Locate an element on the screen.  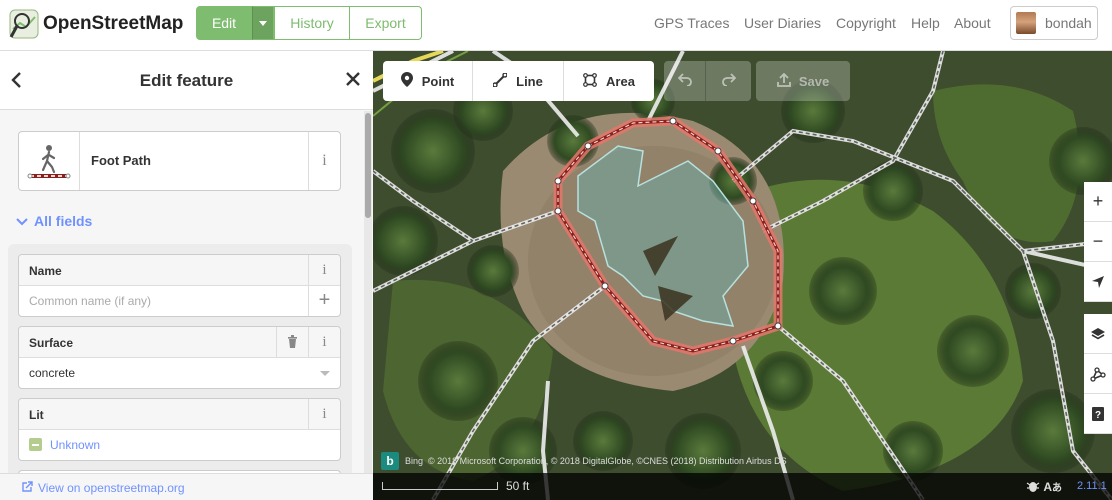
add-point-button: Point is located at coordinates (428, 81).